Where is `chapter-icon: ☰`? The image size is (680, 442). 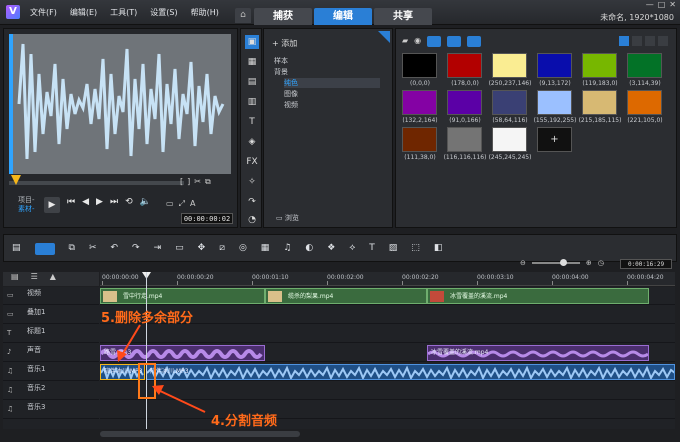
chapter-icon: ☰ is located at coordinates (34, 279).